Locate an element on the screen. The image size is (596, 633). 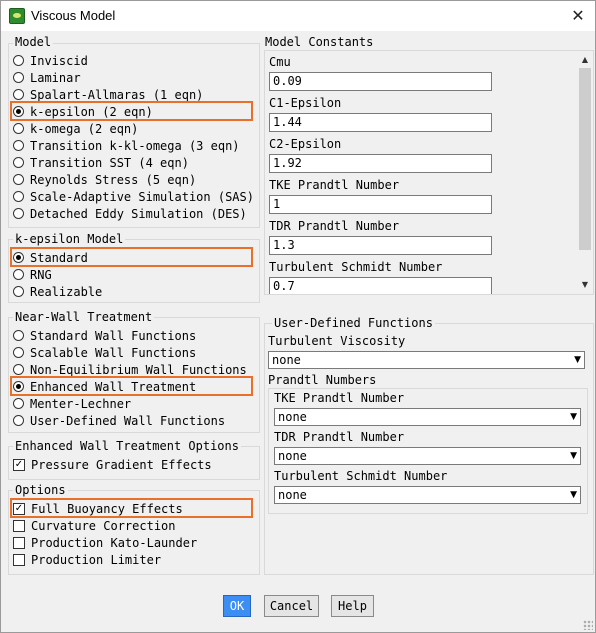
ok-button: OK is located at coordinates (237, 606).